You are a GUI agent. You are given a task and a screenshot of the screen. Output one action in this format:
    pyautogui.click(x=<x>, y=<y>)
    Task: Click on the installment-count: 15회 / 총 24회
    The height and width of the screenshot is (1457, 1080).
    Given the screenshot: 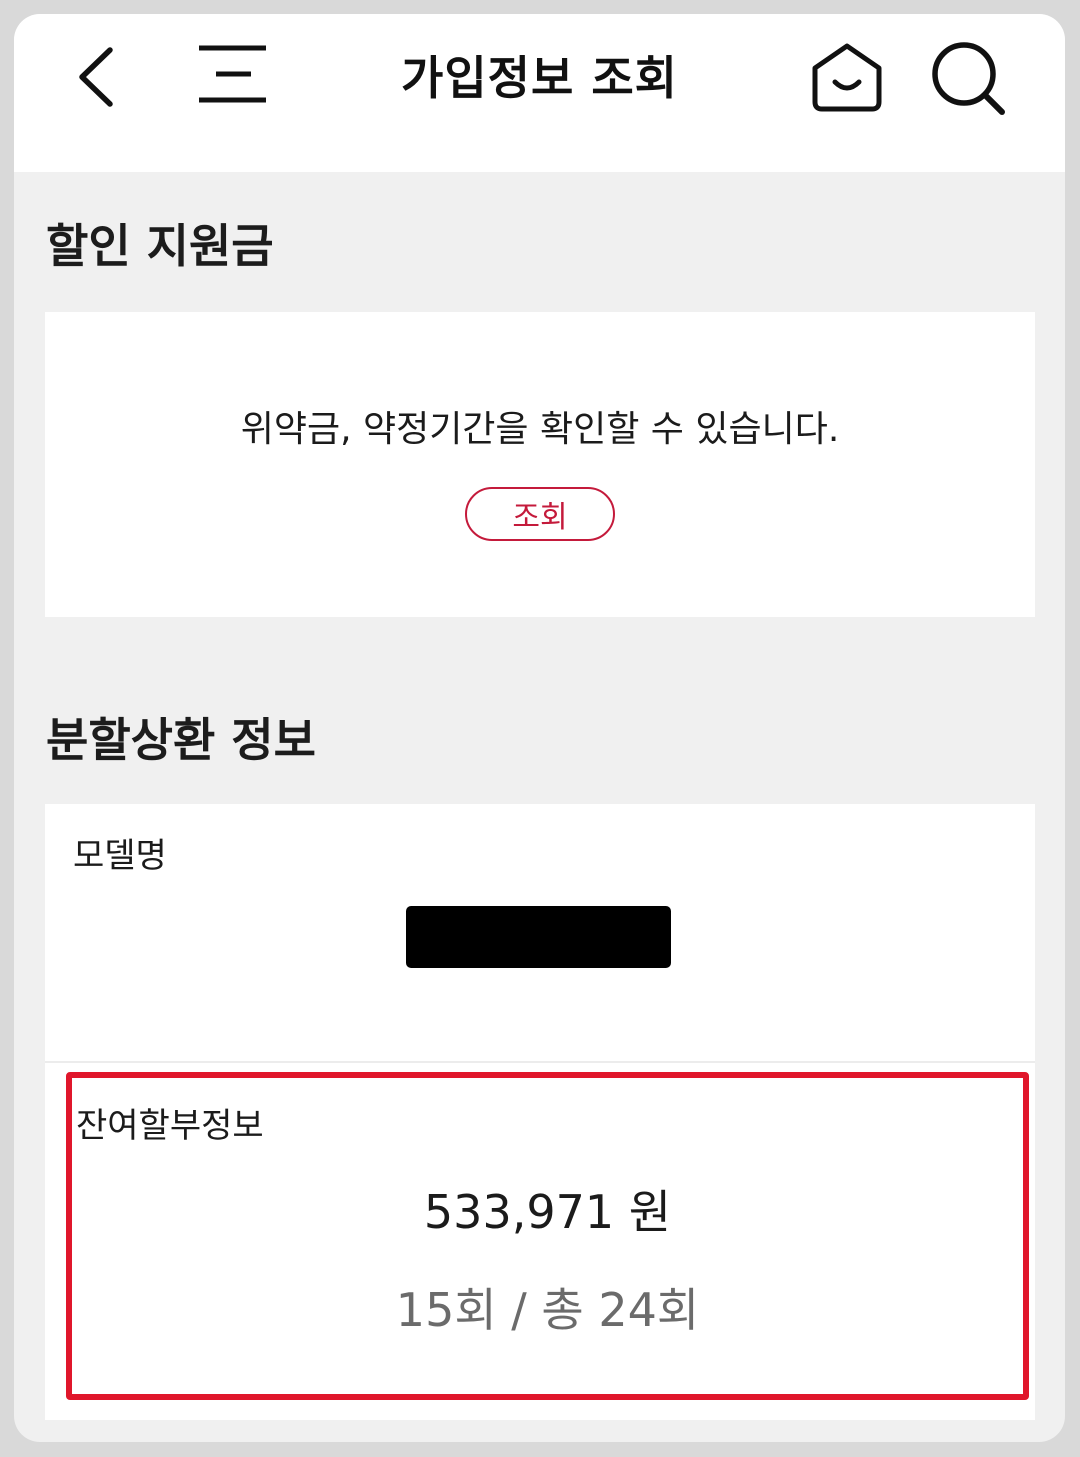 What is the action you would take?
    pyautogui.click(x=547, y=1310)
    